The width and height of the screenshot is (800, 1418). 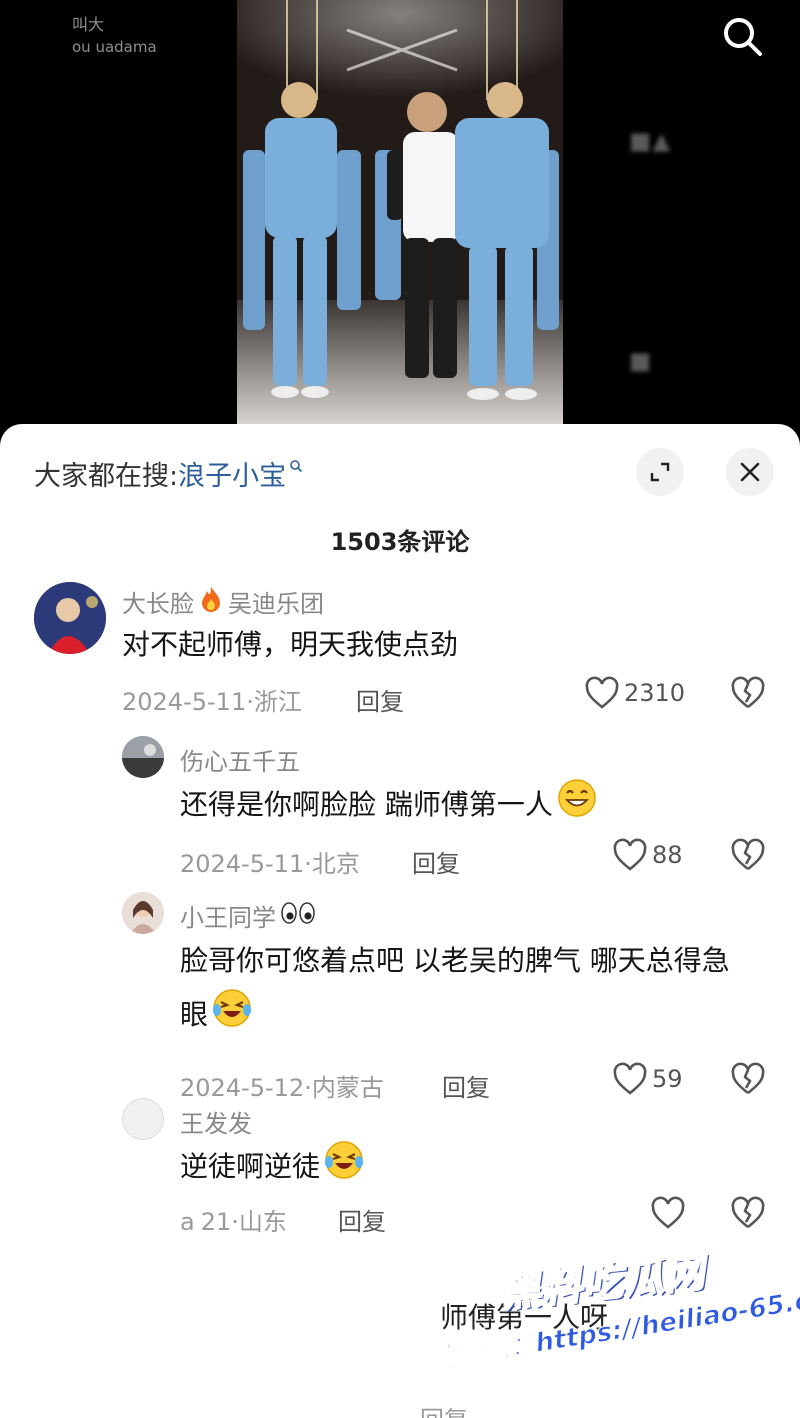 I want to click on comment-text: 还得是你啊脸脸 踹师傅第一人, so click(x=388, y=806).